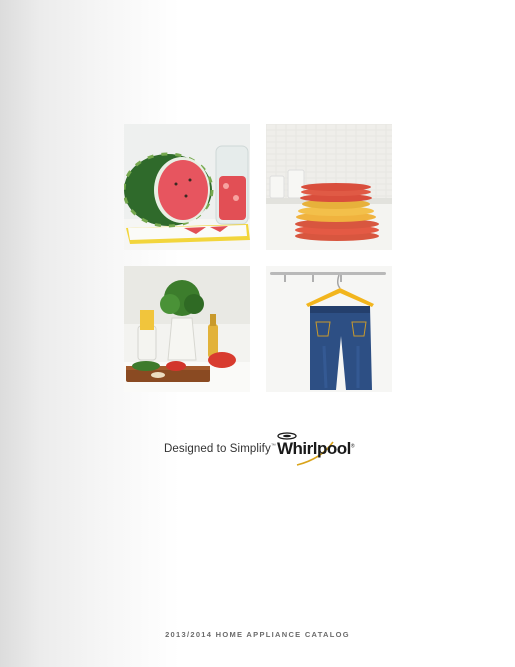 The height and width of the screenshot is (667, 515). What do you see at coordinates (273, 446) in the screenshot?
I see `trademark-mark: ™` at bounding box center [273, 446].